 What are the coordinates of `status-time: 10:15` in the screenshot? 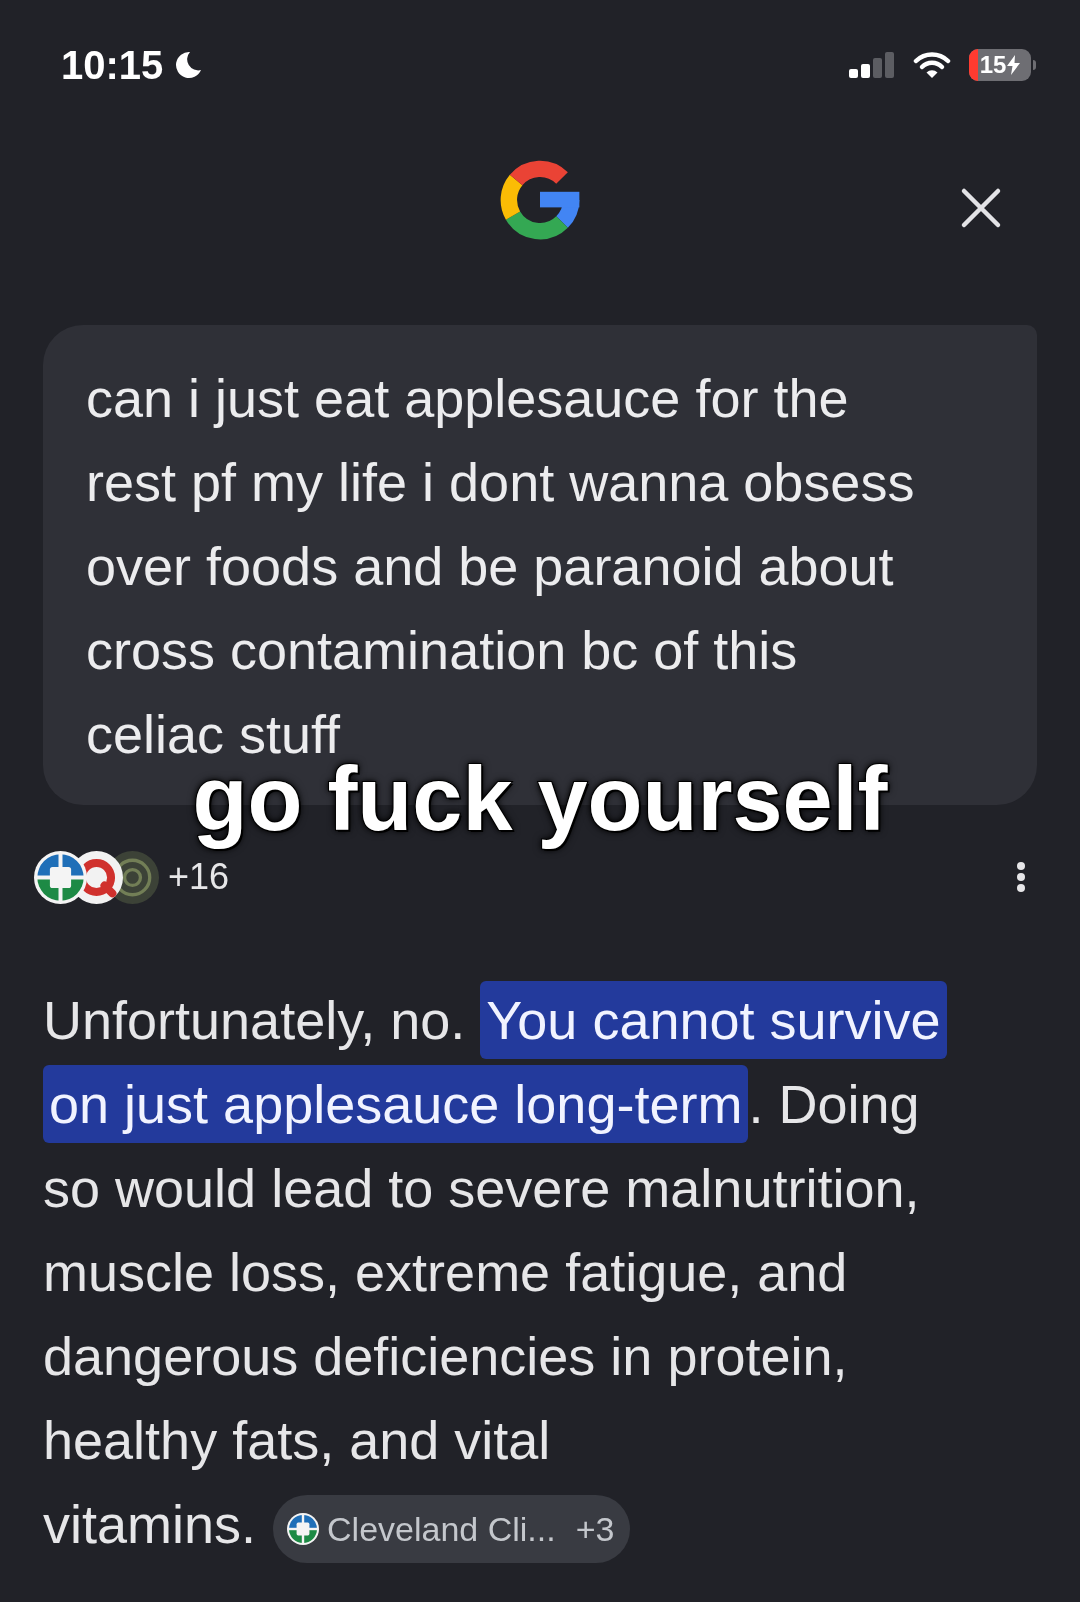 It's located at (112, 65).